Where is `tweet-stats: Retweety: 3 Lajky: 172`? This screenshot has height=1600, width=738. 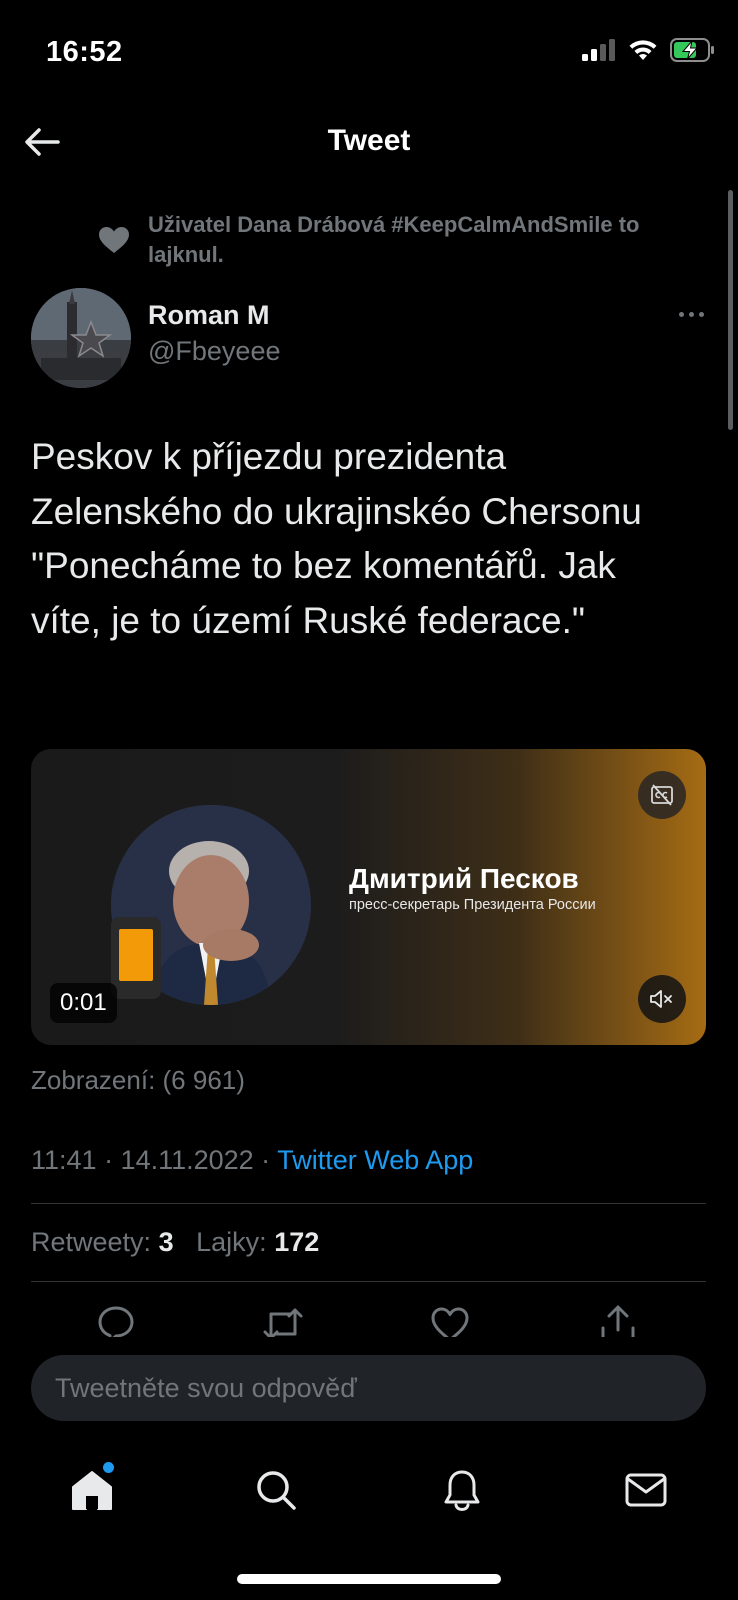
tweet-stats: Retweety: 3 Lajky: 172 is located at coordinates (175, 1242).